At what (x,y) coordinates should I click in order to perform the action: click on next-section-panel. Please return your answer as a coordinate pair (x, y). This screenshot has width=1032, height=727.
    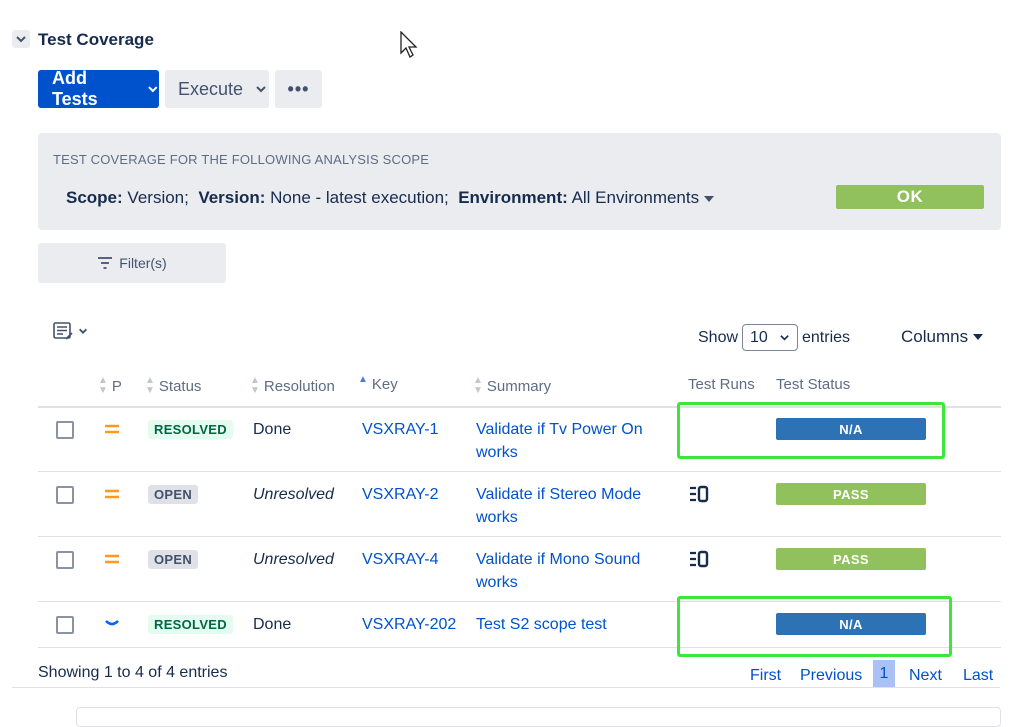
    Looking at the image, I should click on (538, 717).